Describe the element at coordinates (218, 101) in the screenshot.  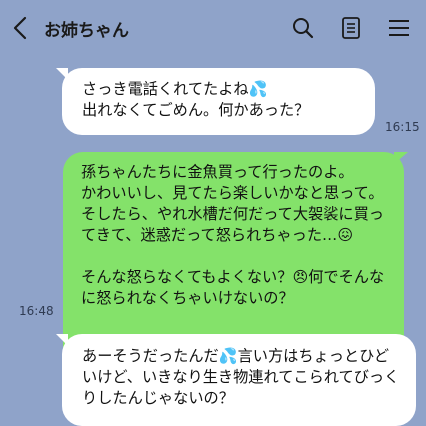
I see `incoming-message-bubble: さっき電話くれてたよね💦 出れなくてごめん。何かあった？` at that location.